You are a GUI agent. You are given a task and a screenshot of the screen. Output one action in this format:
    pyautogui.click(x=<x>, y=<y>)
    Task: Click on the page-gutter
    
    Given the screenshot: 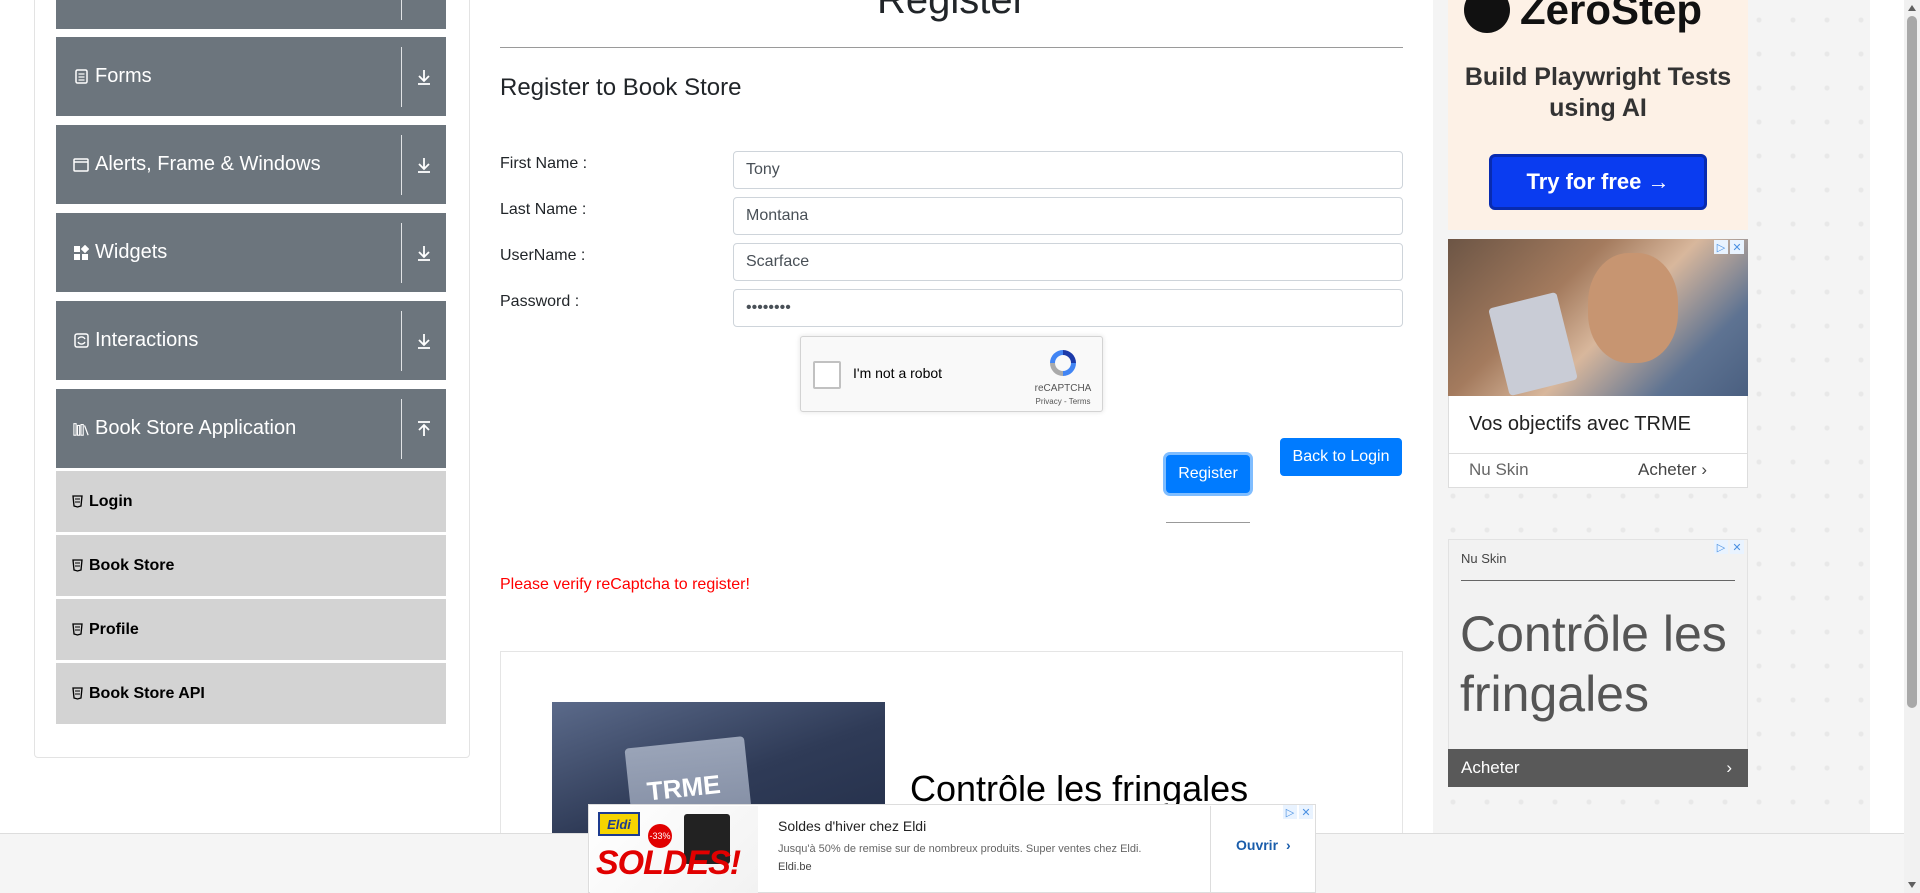 What is the action you would take?
    pyautogui.click(x=1887, y=446)
    